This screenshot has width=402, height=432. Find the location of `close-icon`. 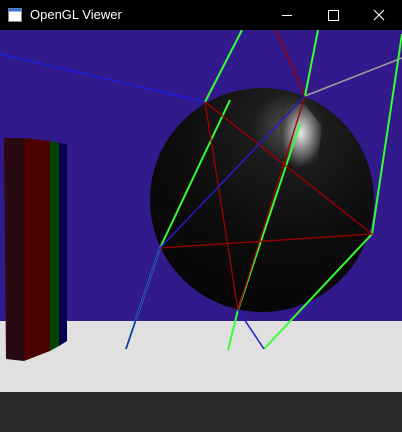

close-icon is located at coordinates (379, 15).